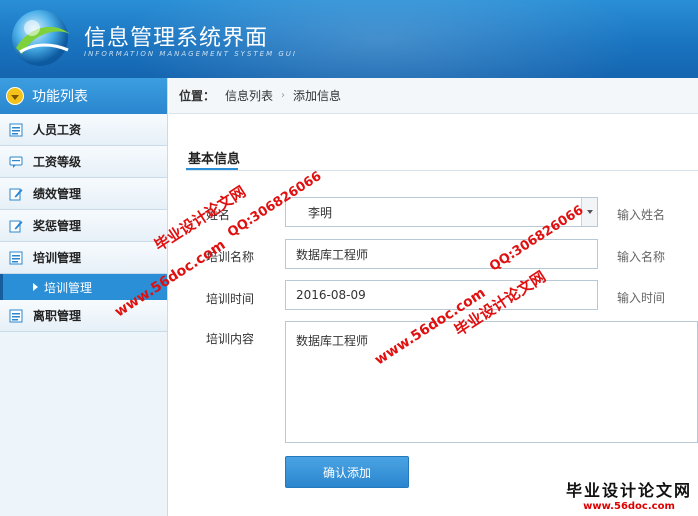 The image size is (698, 516). I want to click on watermark-footer: 毕业设计论文网 www.56doc.com, so click(629, 494).